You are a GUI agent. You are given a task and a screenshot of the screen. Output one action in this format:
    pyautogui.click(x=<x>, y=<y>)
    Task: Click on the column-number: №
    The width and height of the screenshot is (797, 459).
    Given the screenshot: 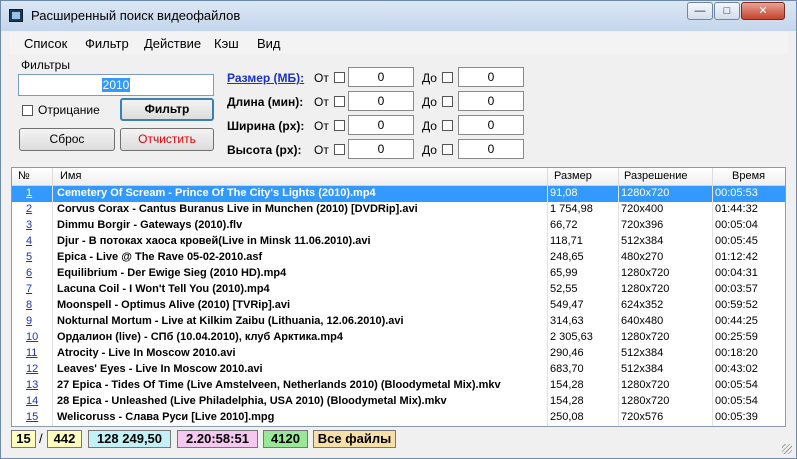 What is the action you would take?
    pyautogui.click(x=24, y=176)
    